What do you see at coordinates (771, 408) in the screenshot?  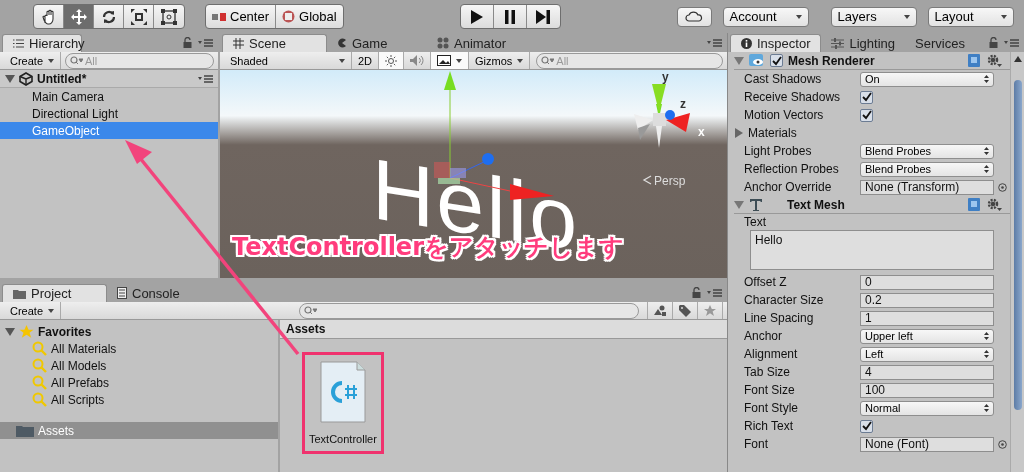 I see `property-label: Font Style` at bounding box center [771, 408].